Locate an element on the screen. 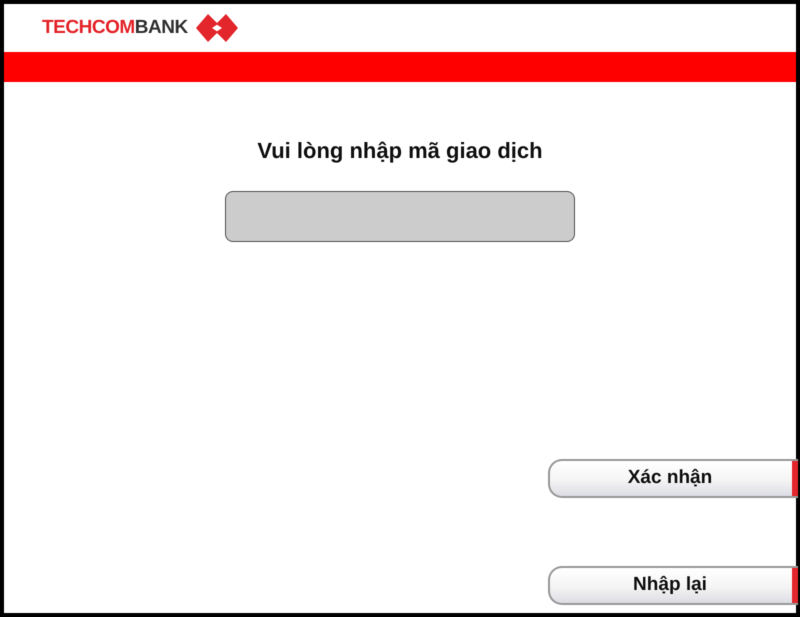  menu-button: Xác nhận is located at coordinates (673, 478).